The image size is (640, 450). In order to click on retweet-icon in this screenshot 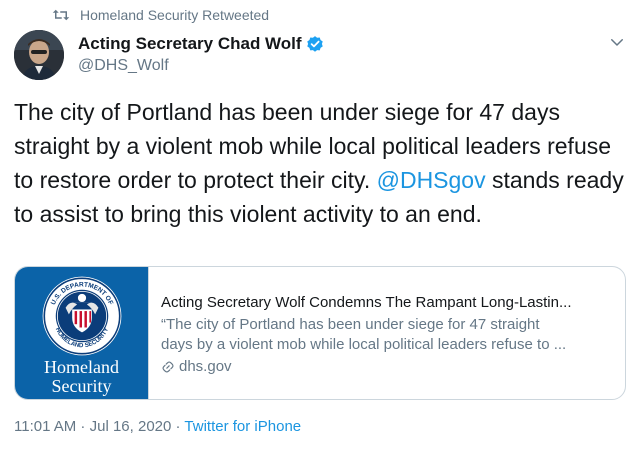, I will do `click(61, 15)`.